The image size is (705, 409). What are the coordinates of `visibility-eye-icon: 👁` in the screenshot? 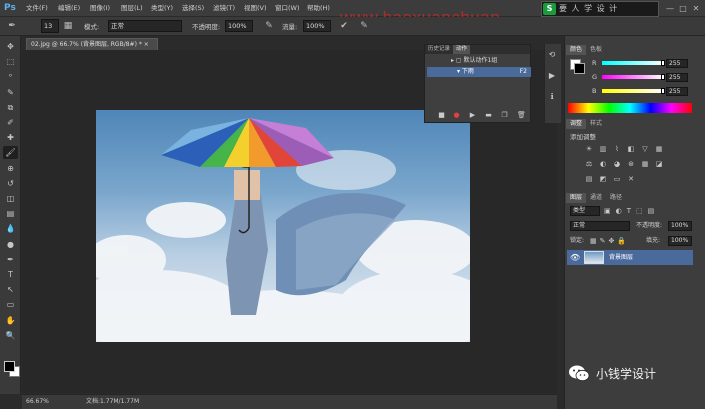 It's located at (575, 257).